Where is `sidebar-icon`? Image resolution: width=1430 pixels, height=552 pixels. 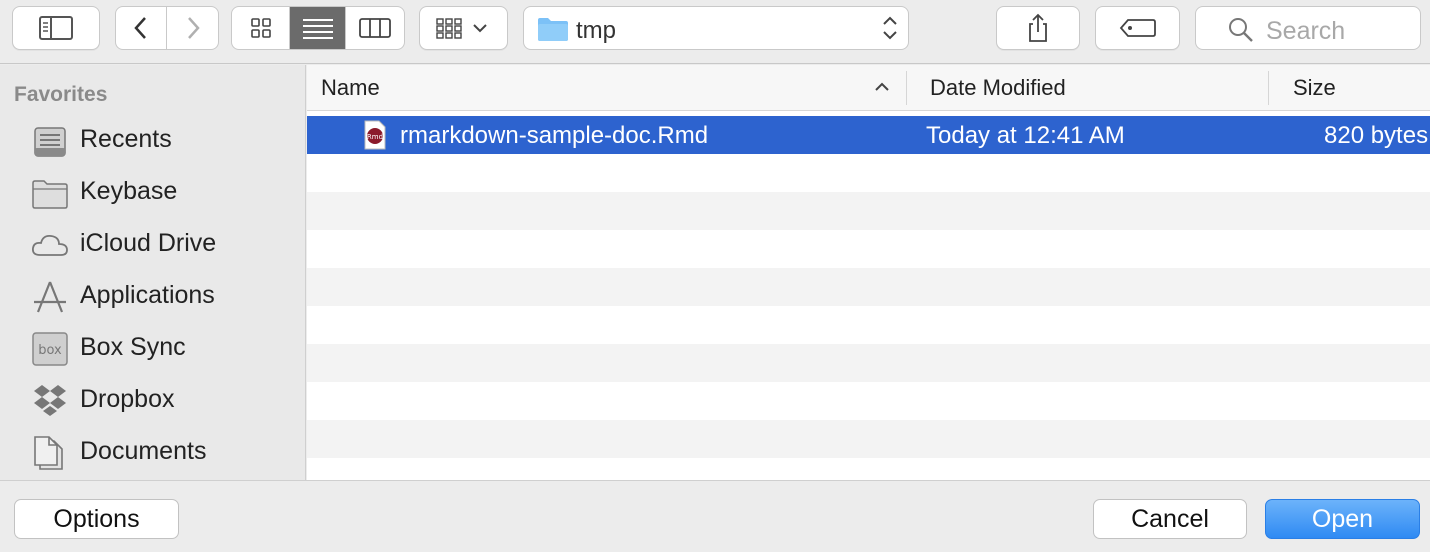 sidebar-icon is located at coordinates (56, 28).